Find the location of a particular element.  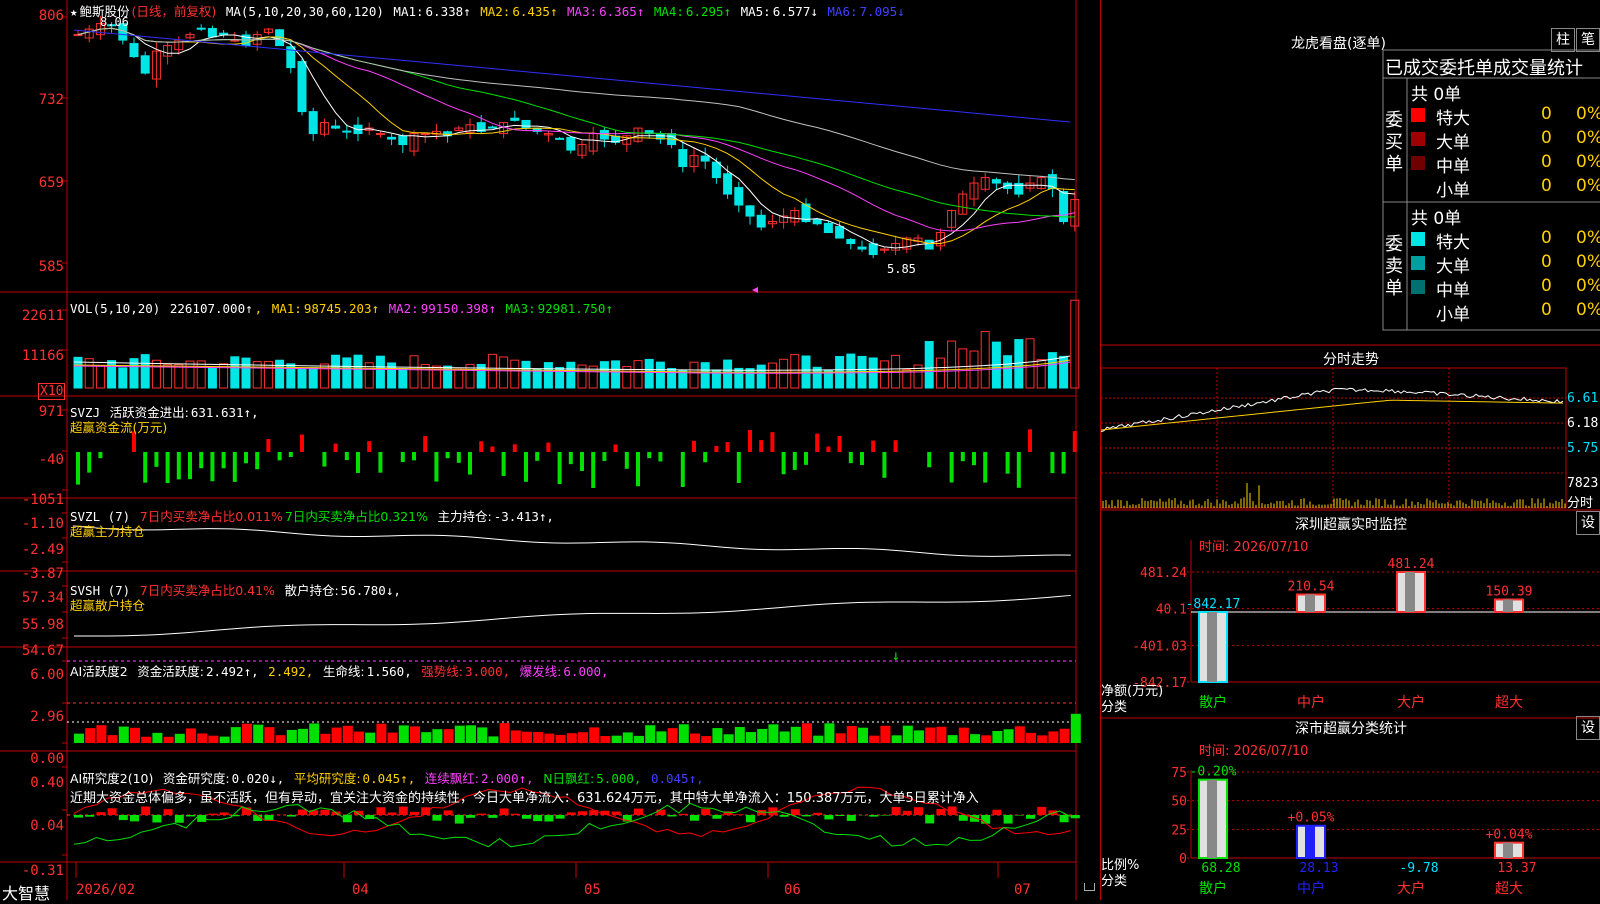

ma3-label: MA3: is located at coordinates (582, 11).